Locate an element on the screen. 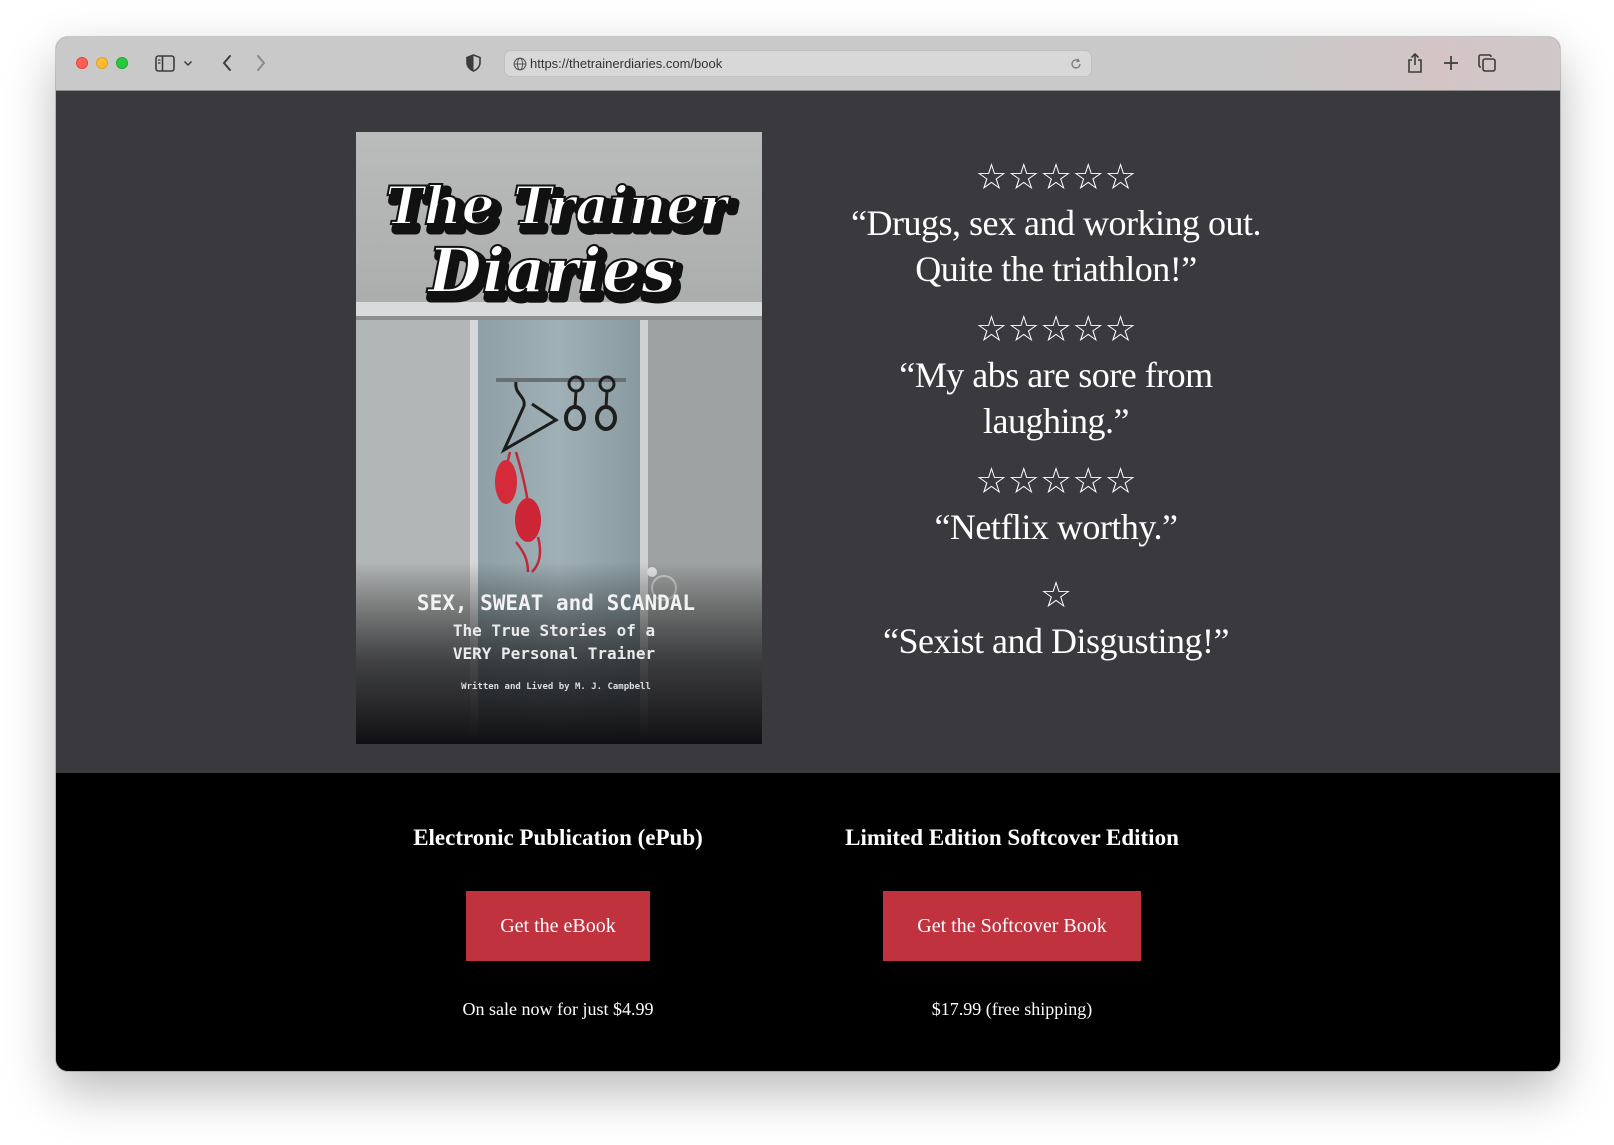 This screenshot has width=1614, height=1145. review-quote-line: “My abs are sore from is located at coordinates (1056, 375).